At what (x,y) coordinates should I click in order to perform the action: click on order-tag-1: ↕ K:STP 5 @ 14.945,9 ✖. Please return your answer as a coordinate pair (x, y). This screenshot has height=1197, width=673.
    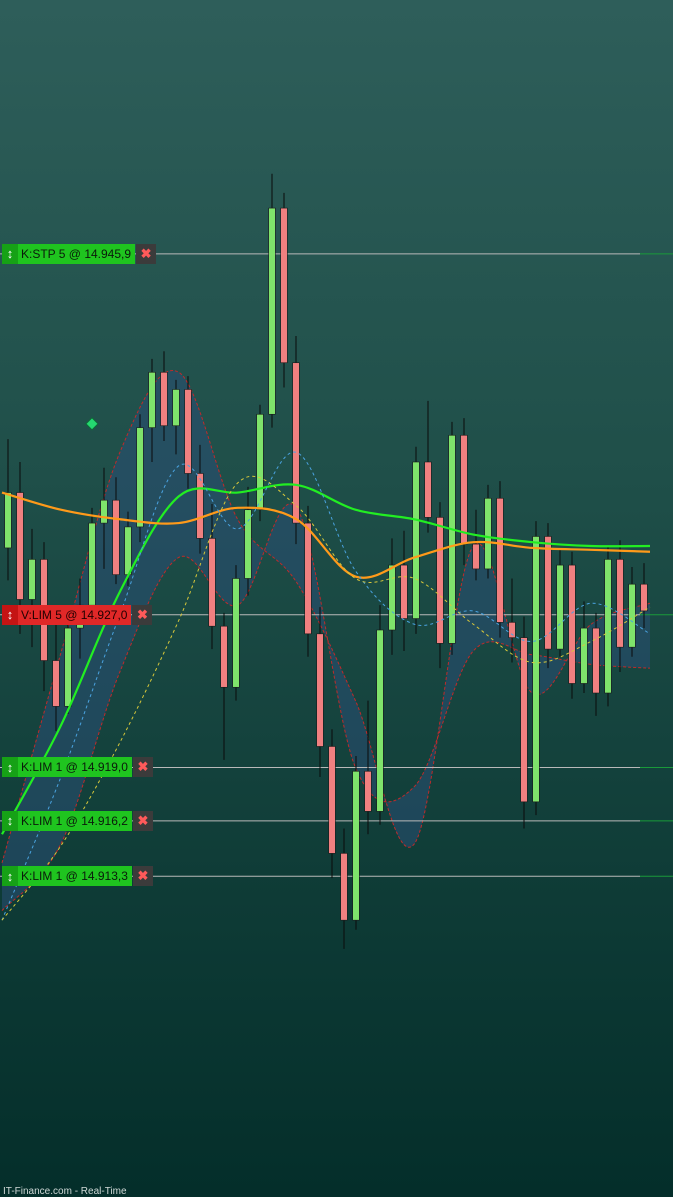
    Looking at the image, I should click on (79, 253).